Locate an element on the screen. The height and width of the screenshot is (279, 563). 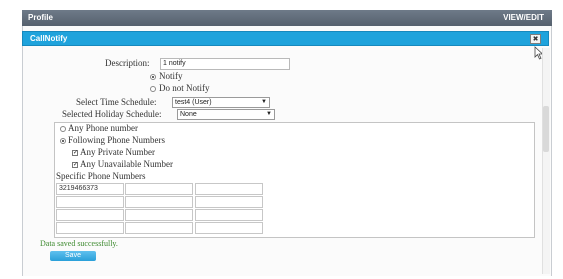
following-numbers-label: Following Phone Numbers is located at coordinates (117, 140).